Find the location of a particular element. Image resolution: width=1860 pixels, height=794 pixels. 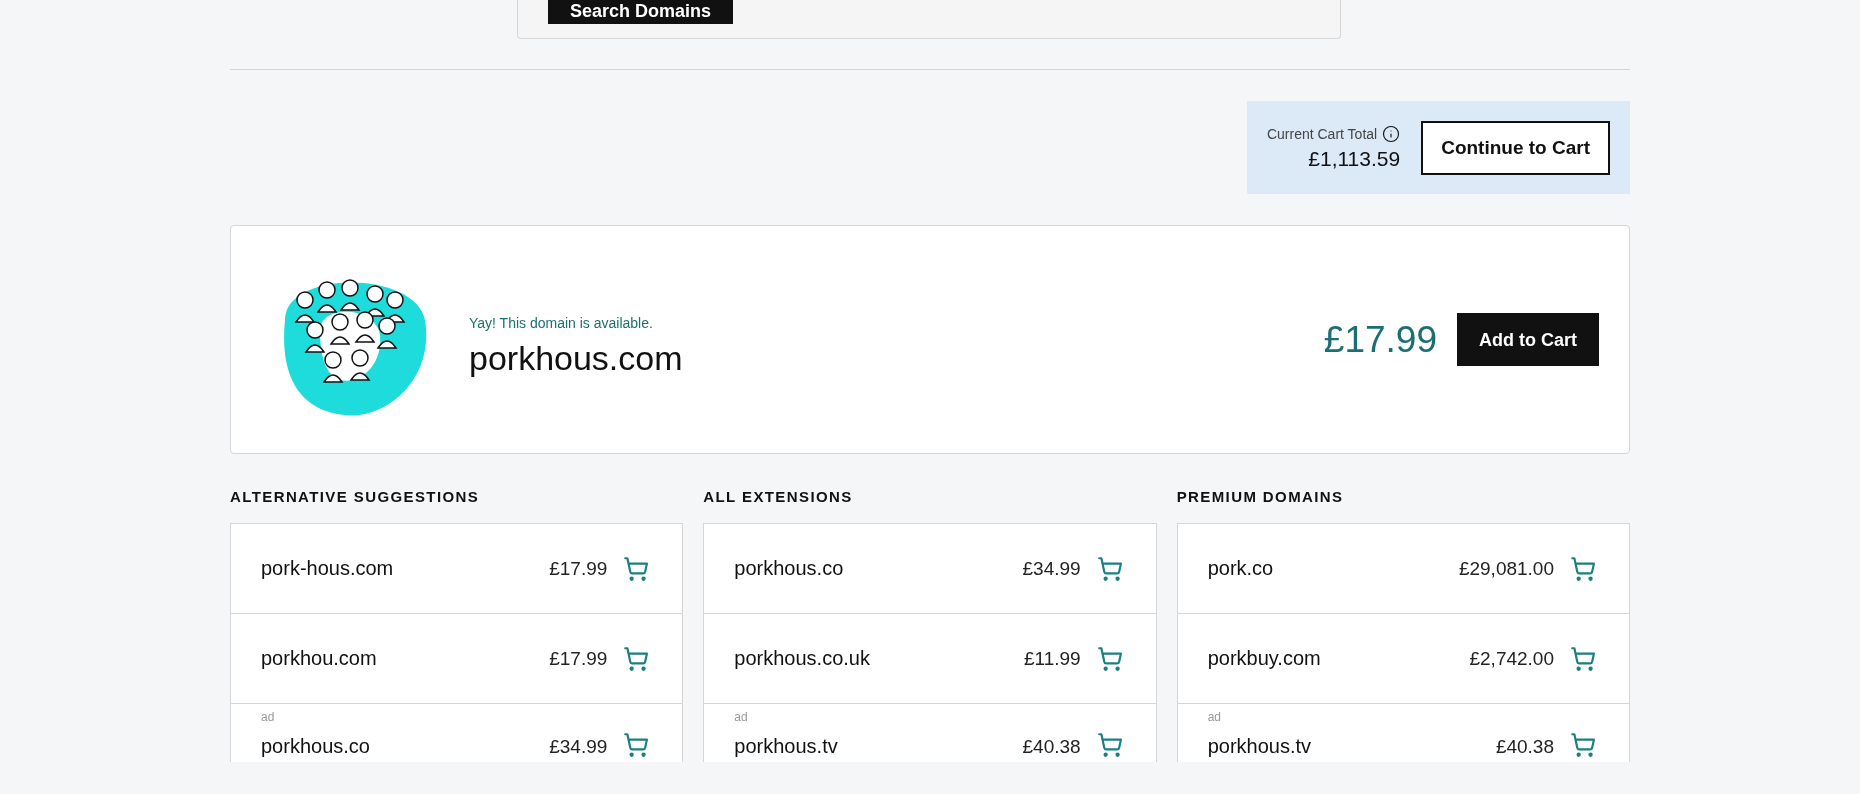

cart-total-label: Current Cart Total is located at coordinates (1322, 133).